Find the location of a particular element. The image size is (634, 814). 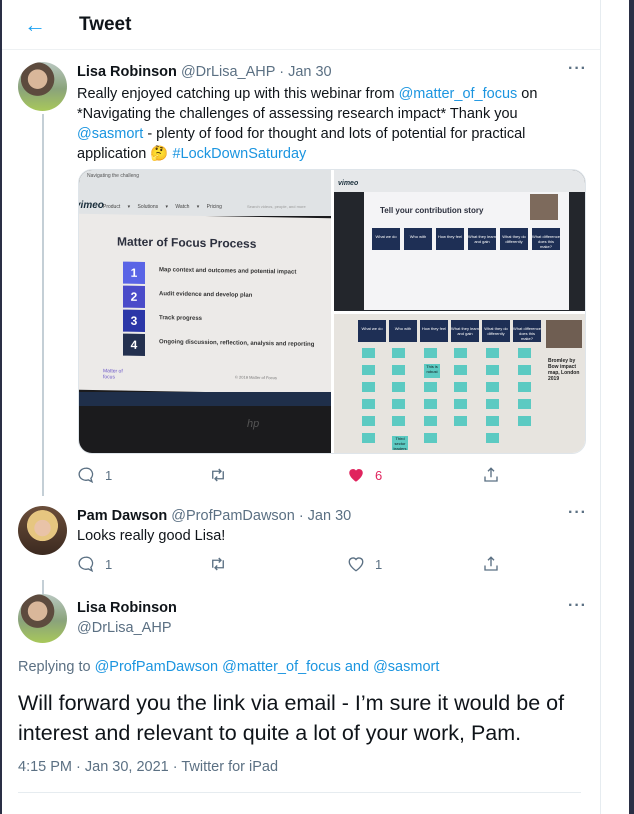

like-count: 6 is located at coordinates (379, 475).